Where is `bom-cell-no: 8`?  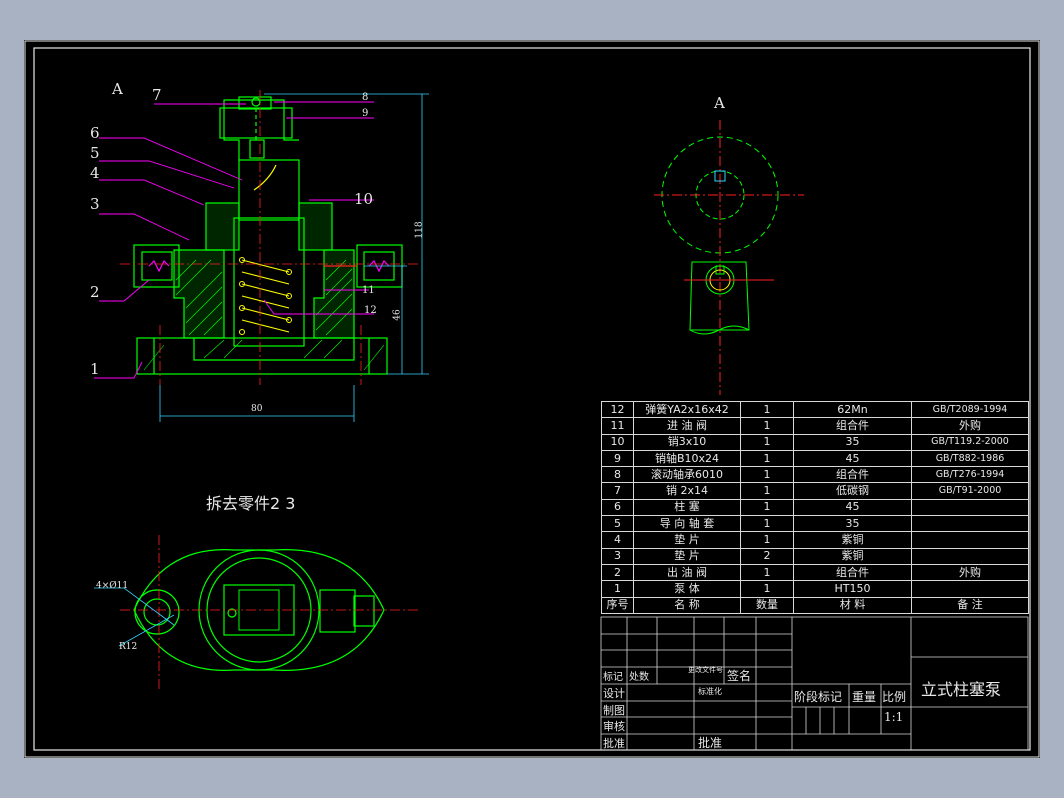
bom-cell-no: 8 is located at coordinates (617, 475).